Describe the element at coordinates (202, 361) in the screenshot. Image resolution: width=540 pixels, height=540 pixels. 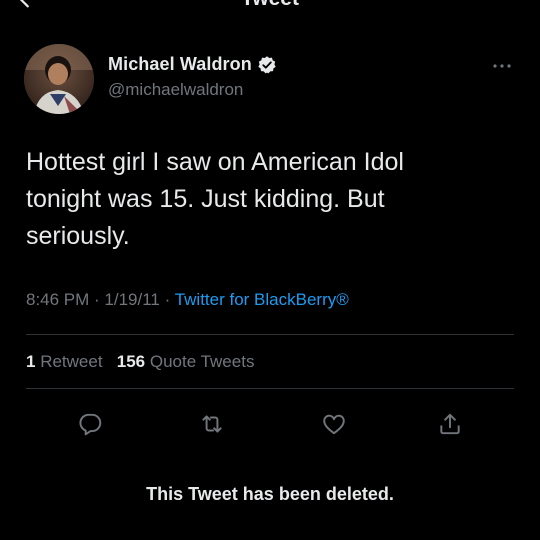
I see `quote-tweets-label: Quote Tweets` at that location.